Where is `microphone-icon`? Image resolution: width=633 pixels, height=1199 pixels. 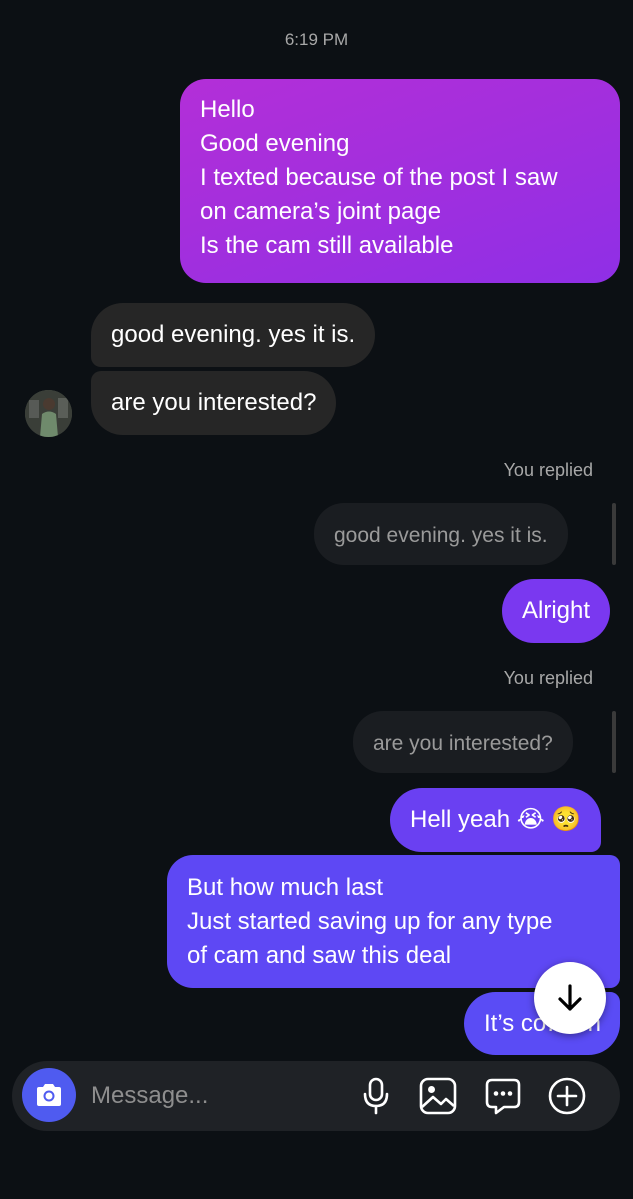
microphone-icon is located at coordinates (376, 1096).